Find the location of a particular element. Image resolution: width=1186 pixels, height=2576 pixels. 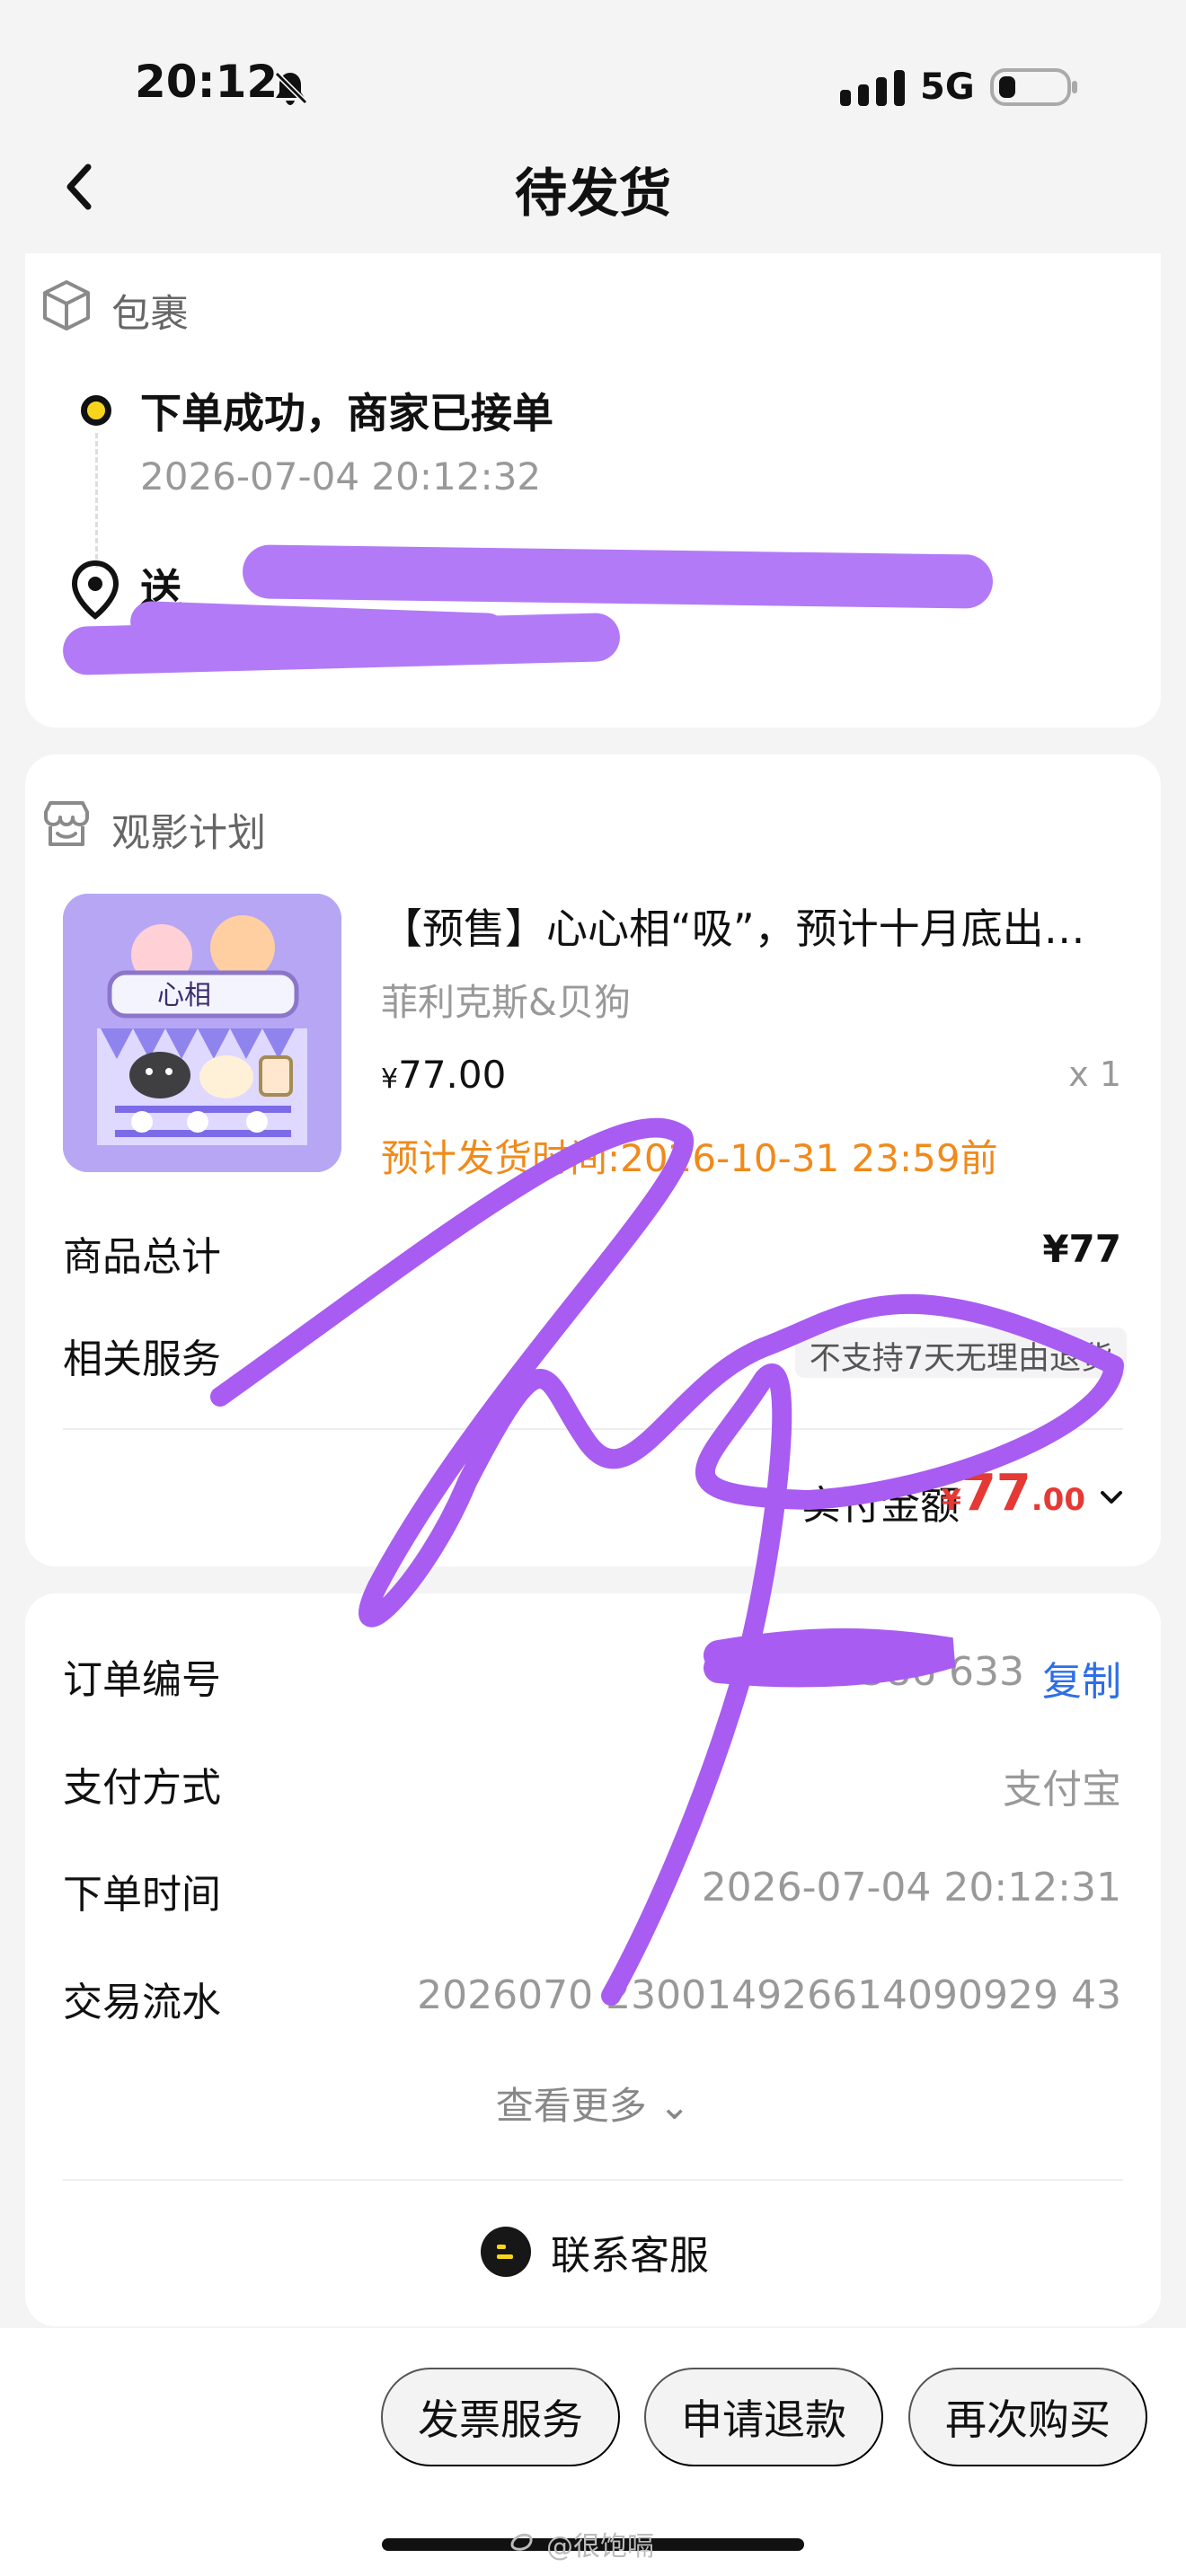

payment-method-value: 支付宝 is located at coordinates (1062, 1790).